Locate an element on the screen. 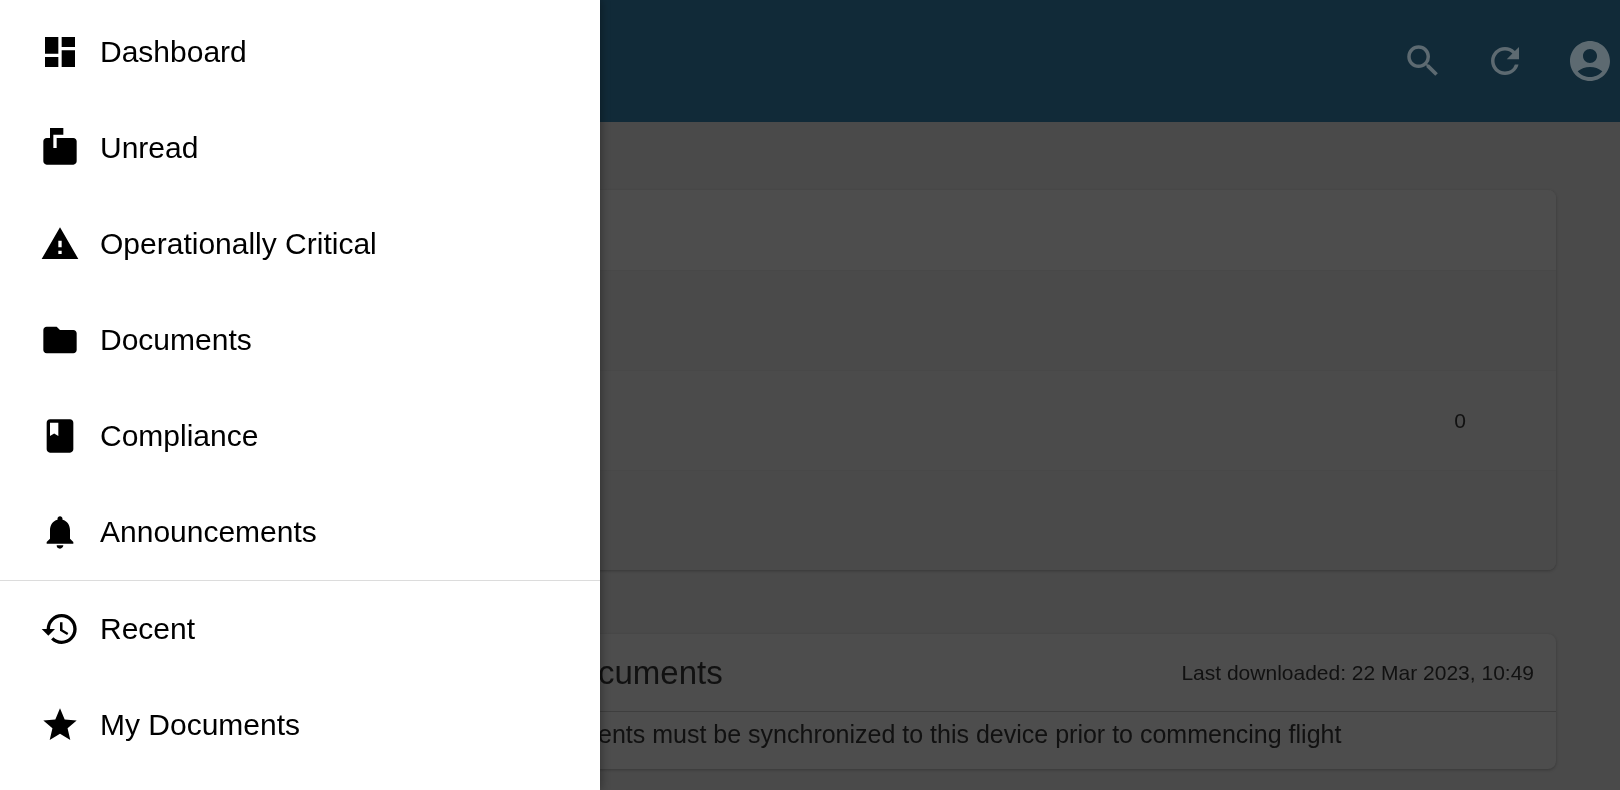 The image size is (1620, 790). drawer-item: Dashboard is located at coordinates (300, 52).